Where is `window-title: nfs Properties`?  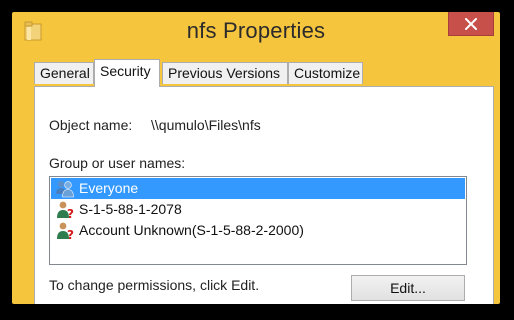
window-title: nfs Properties is located at coordinates (256, 30).